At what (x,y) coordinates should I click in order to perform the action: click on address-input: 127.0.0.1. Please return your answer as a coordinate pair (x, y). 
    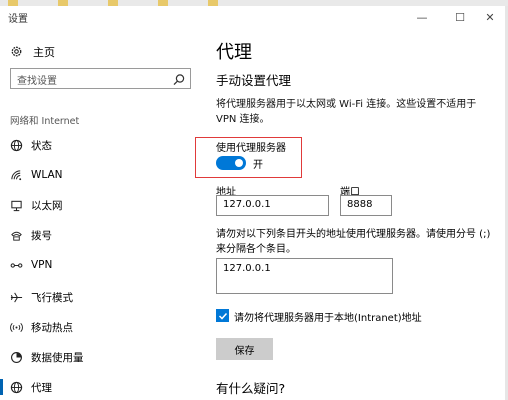
    Looking at the image, I should click on (272, 205).